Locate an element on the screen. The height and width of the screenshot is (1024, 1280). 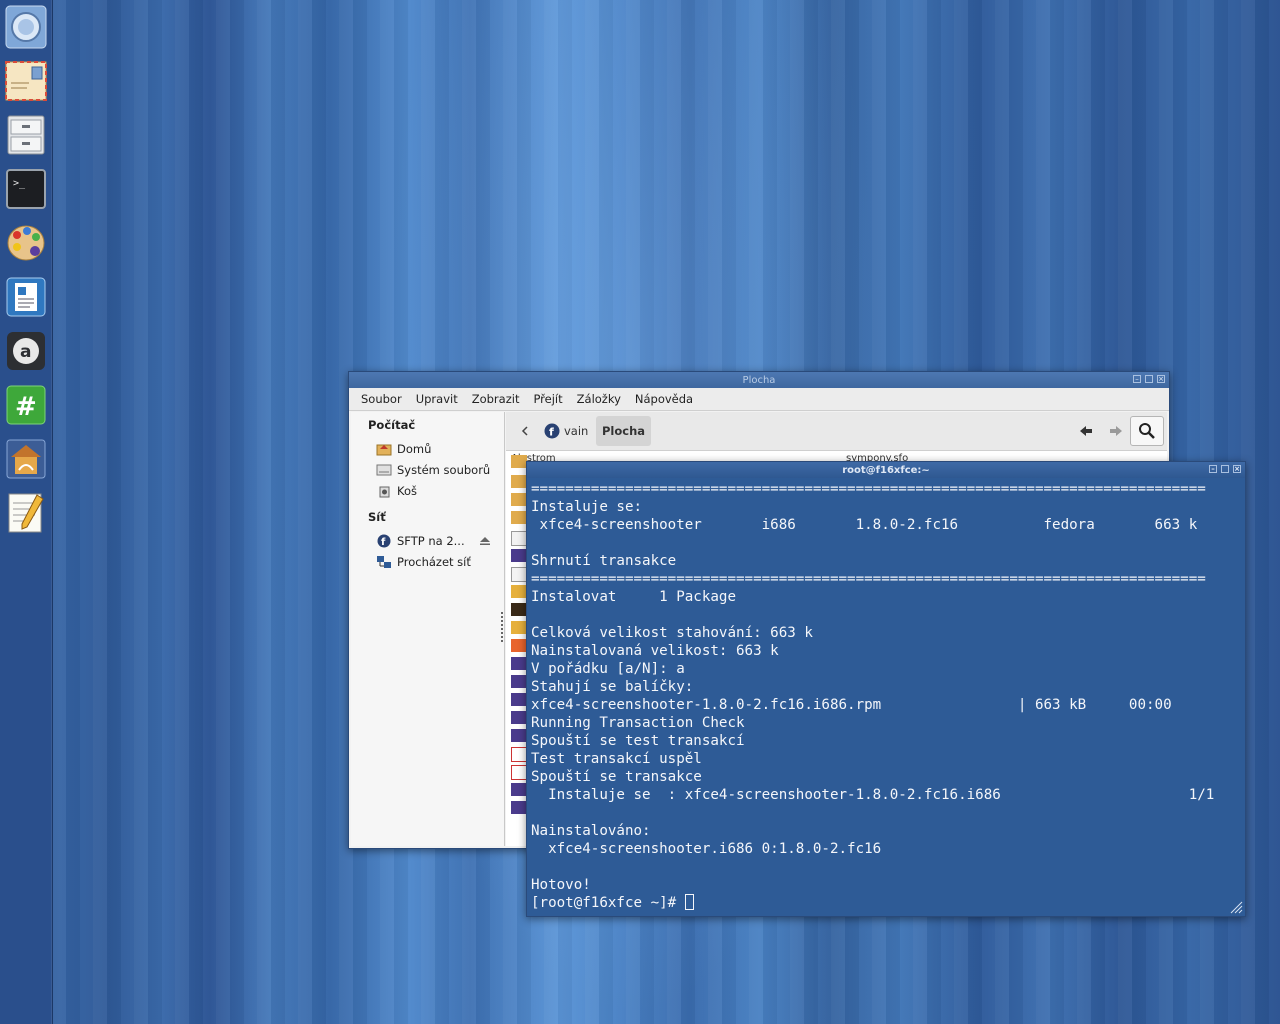
sidebar-item-trash: Koš is located at coordinates (427, 490).